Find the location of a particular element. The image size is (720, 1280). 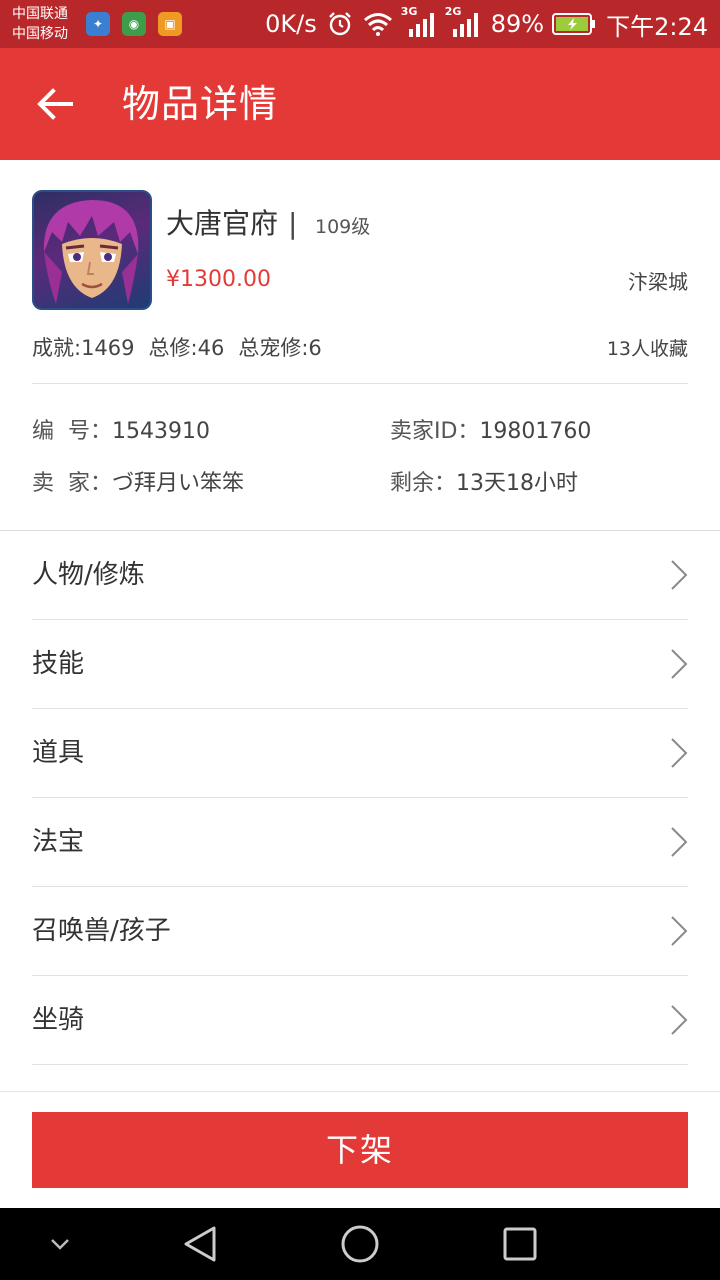

item-level: 109级 is located at coordinates (343, 227).